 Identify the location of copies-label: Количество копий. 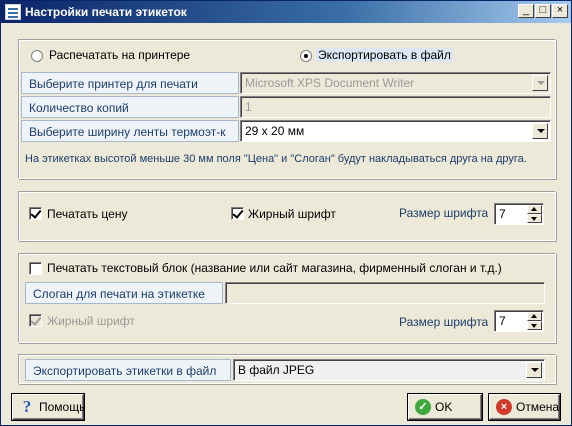
(130, 107).